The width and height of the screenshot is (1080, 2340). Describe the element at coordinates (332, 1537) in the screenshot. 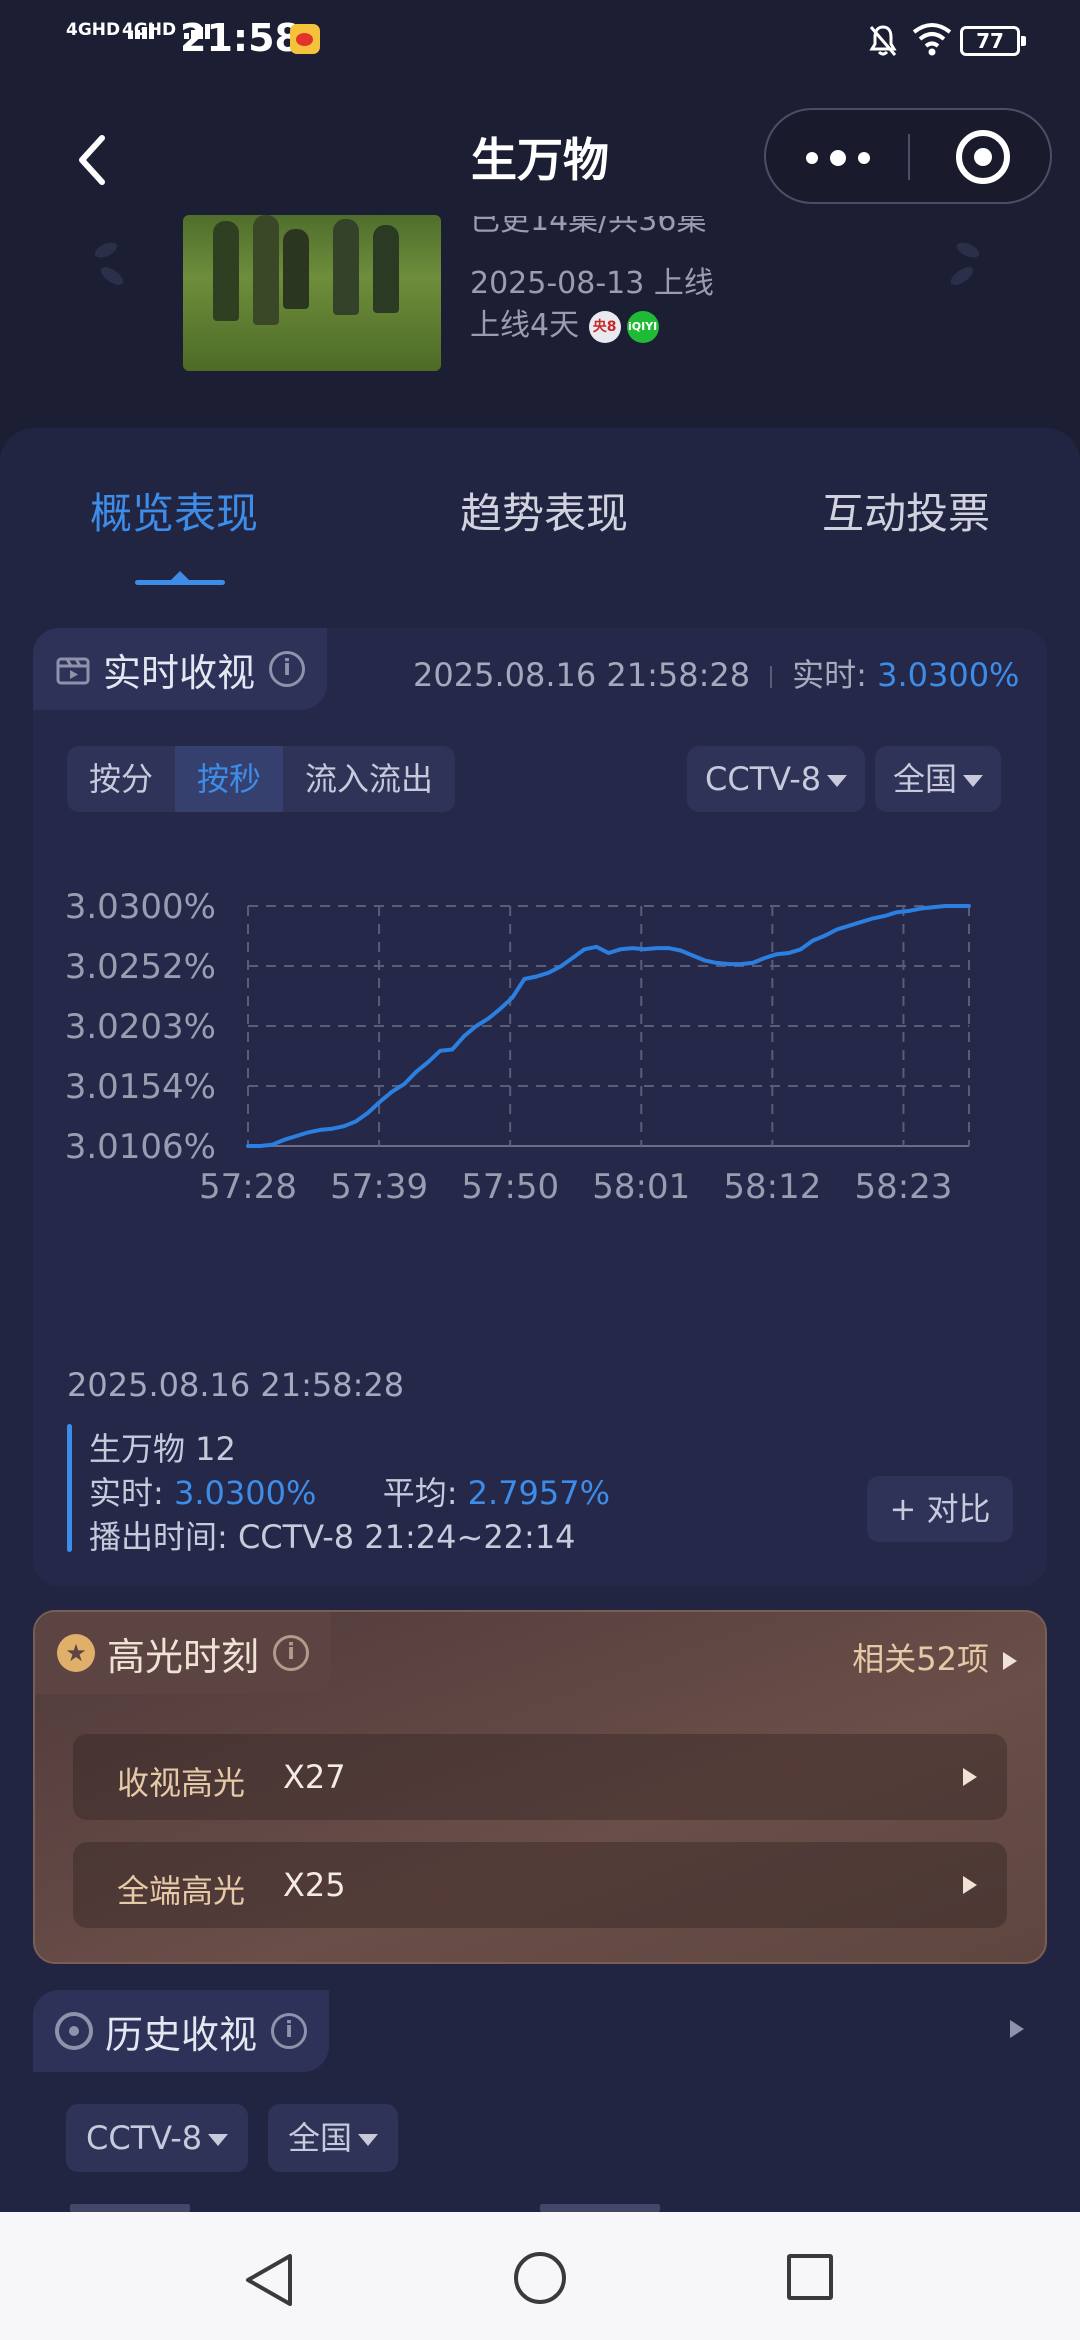

I see `airtime: 播出时间: CCTV-8 21:24~22:14` at that location.